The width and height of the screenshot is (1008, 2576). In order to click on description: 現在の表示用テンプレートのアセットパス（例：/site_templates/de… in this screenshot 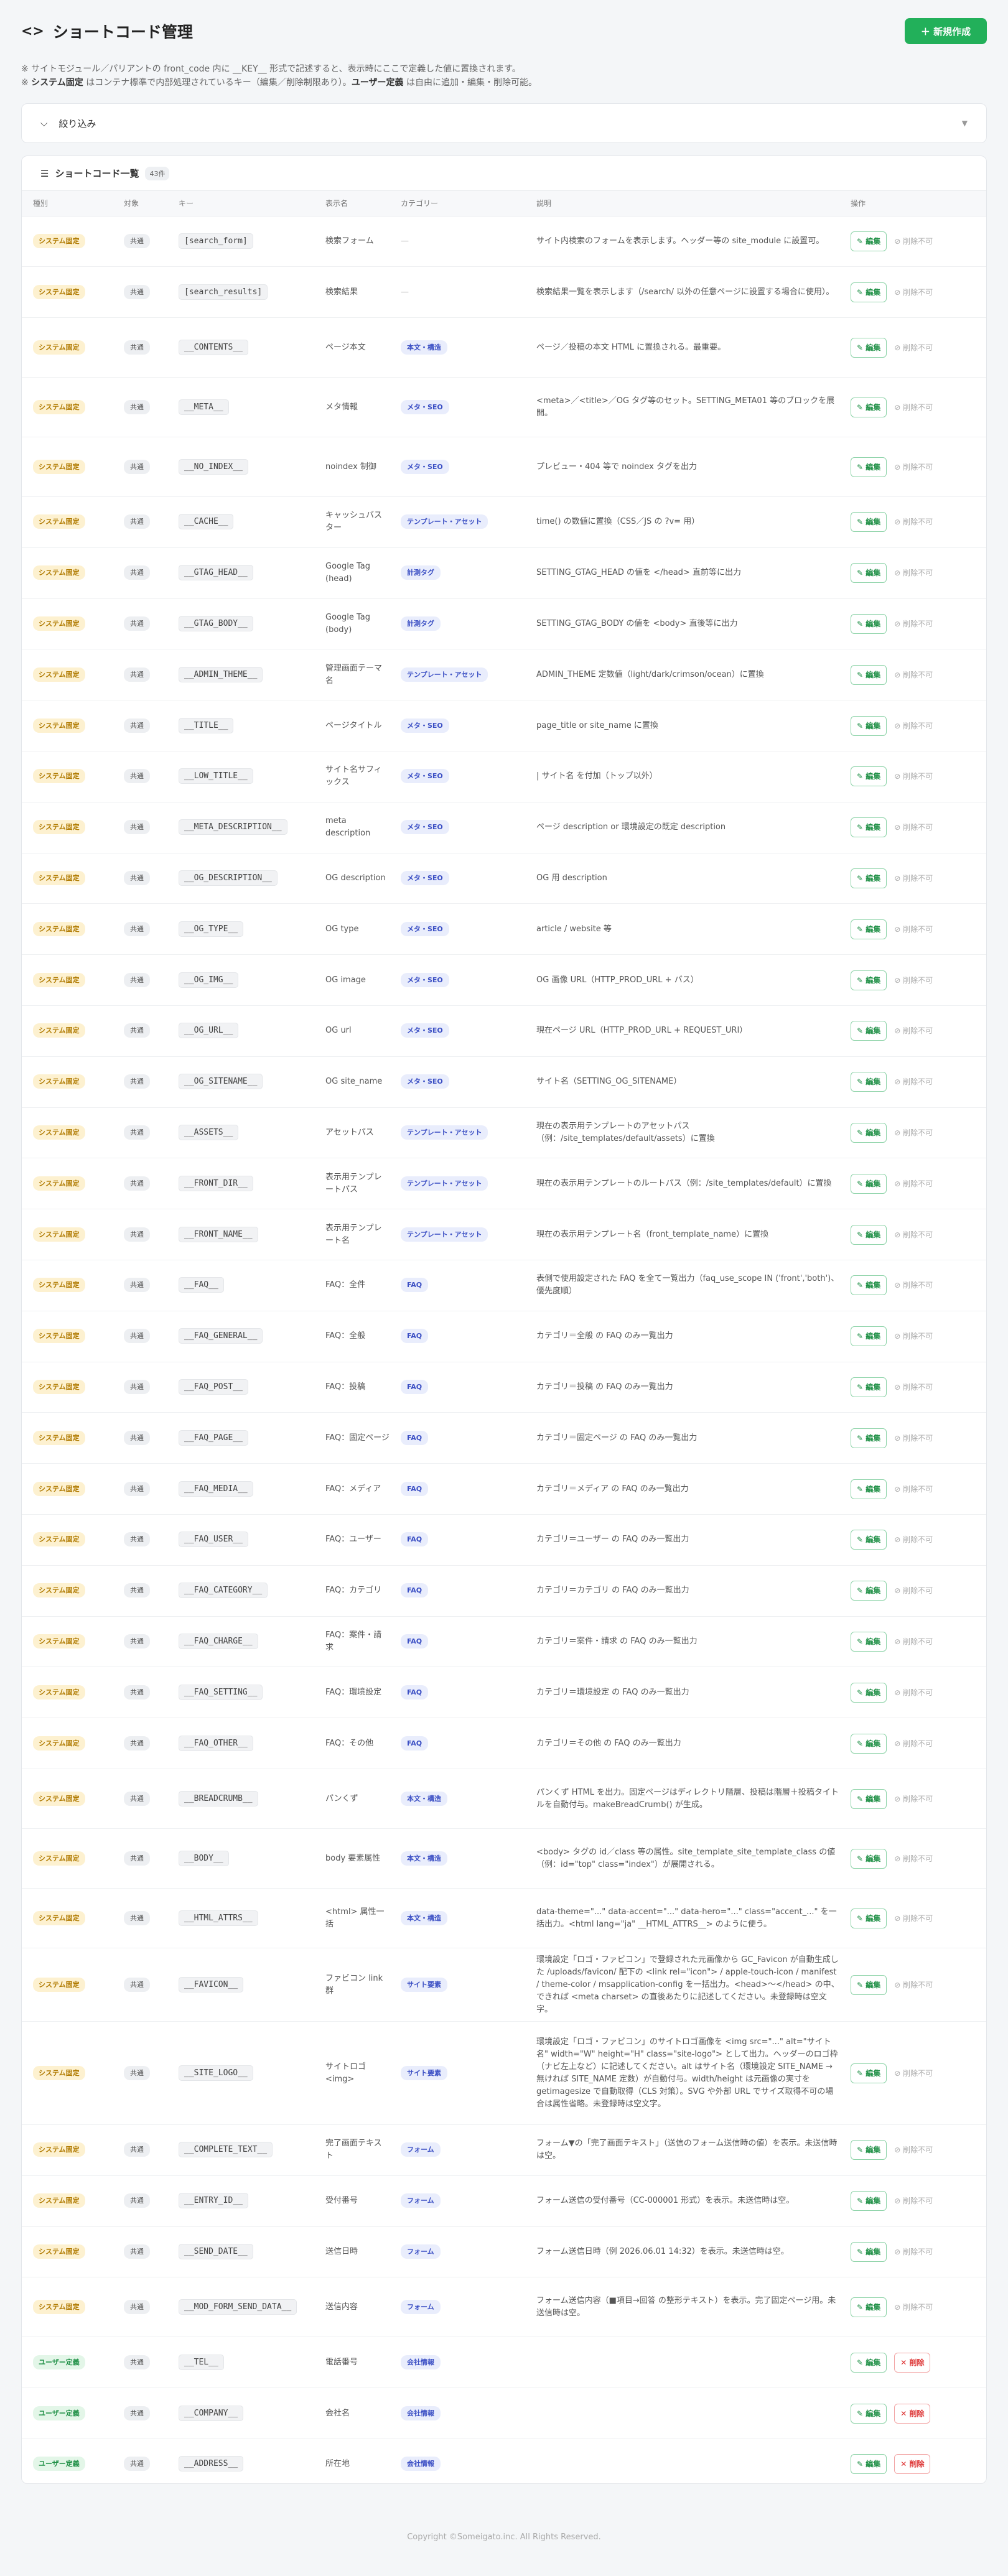, I will do `click(682, 1133)`.